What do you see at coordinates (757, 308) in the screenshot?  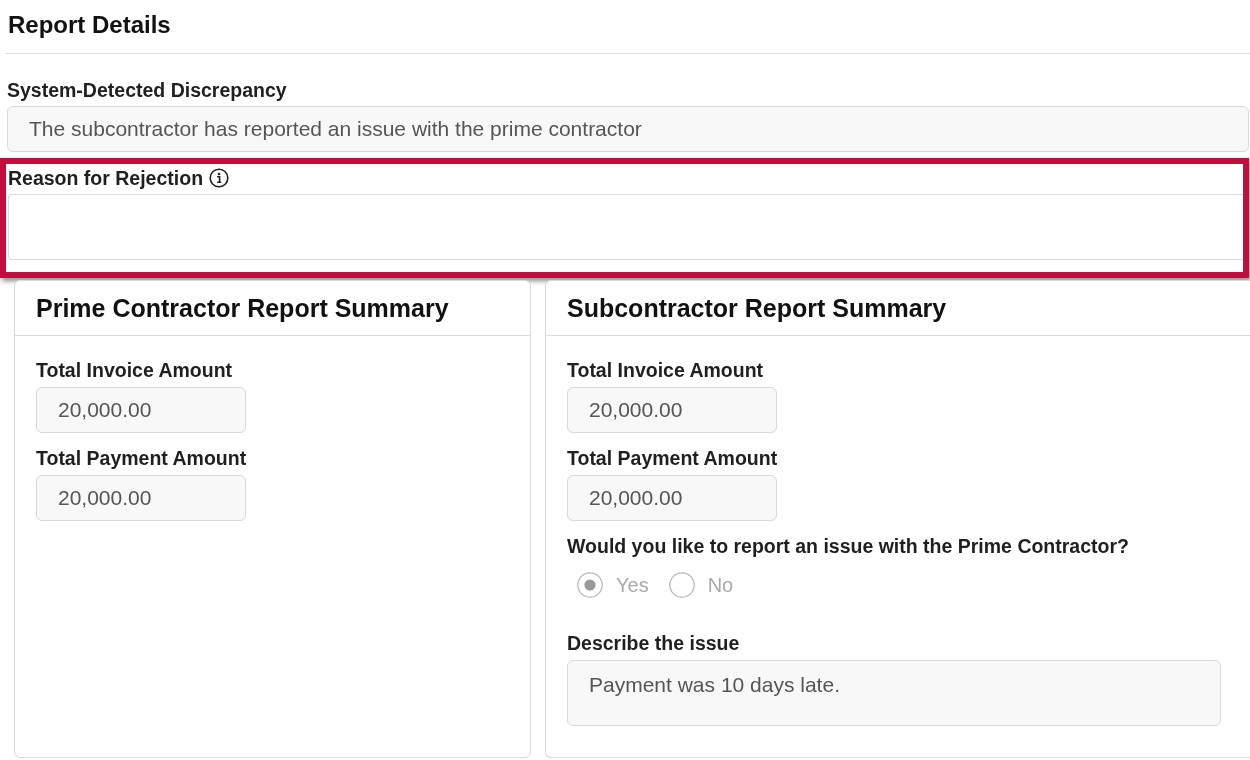 I see `card-title: Subcontractor Report Summary` at bounding box center [757, 308].